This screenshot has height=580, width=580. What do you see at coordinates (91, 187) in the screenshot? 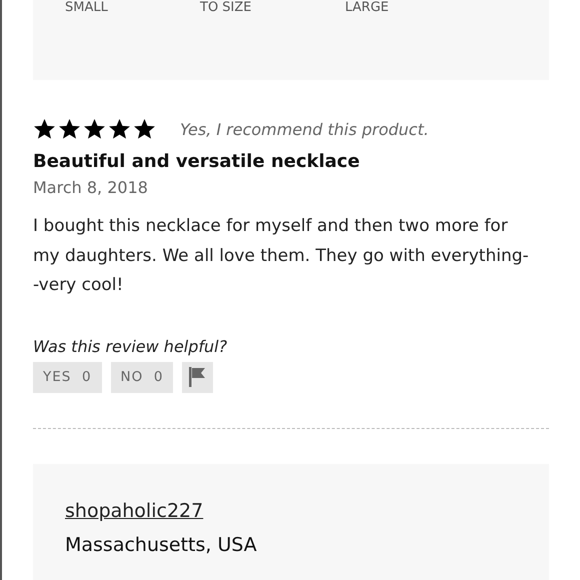
I see `review-date: March 8, 2018` at bounding box center [91, 187].